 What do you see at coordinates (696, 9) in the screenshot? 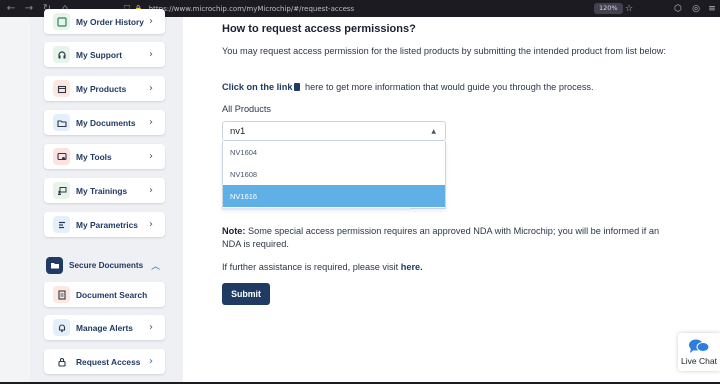
I see `account-icon: ◎` at bounding box center [696, 9].